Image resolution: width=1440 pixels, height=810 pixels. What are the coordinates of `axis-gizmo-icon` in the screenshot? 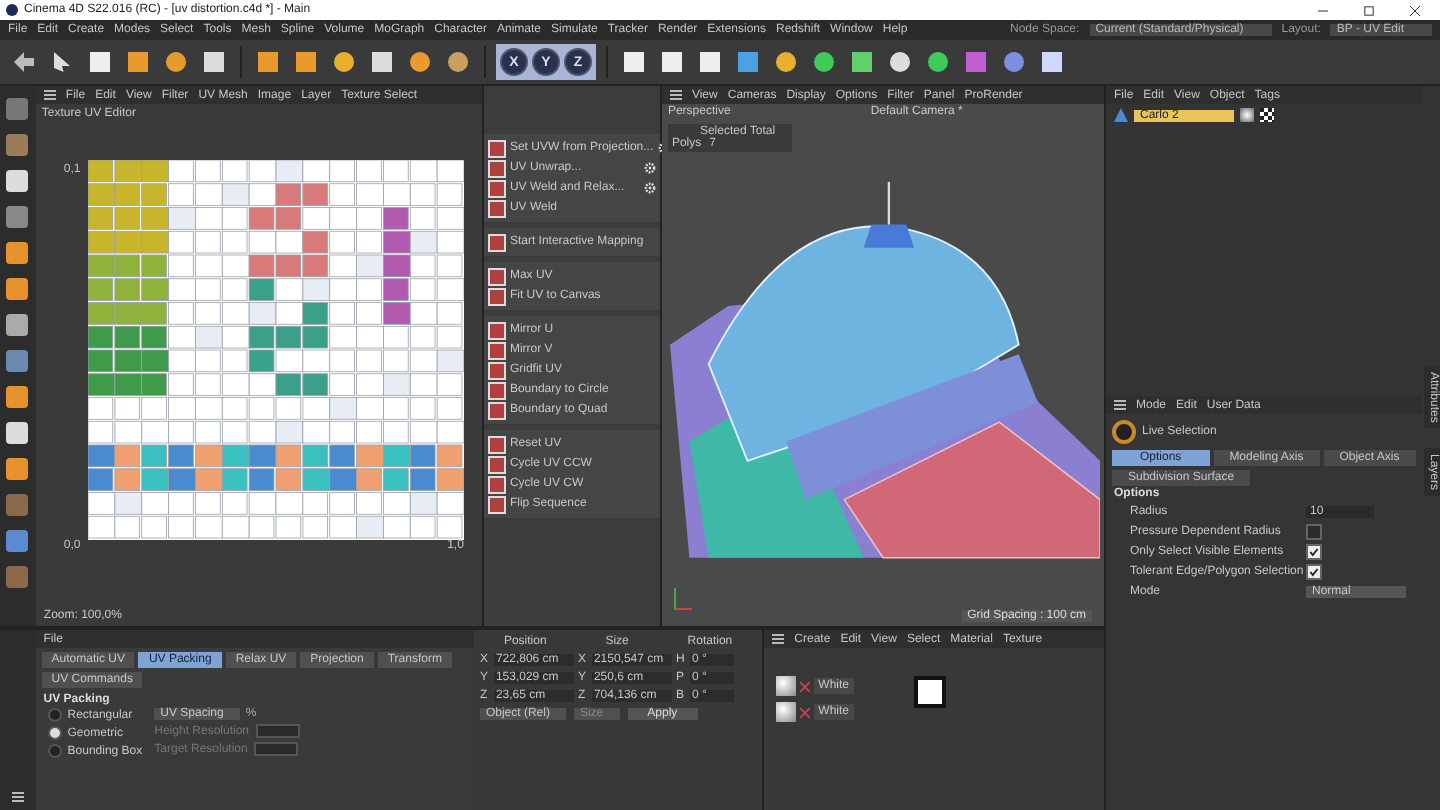 It's located at (682, 599).